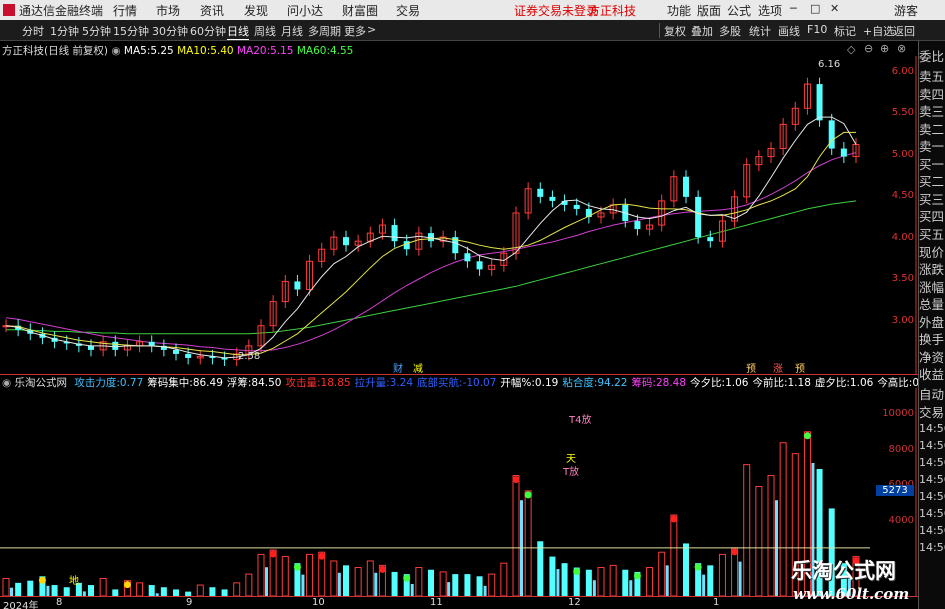  I want to click on period-more-chevron-icon: >, so click(371, 29).